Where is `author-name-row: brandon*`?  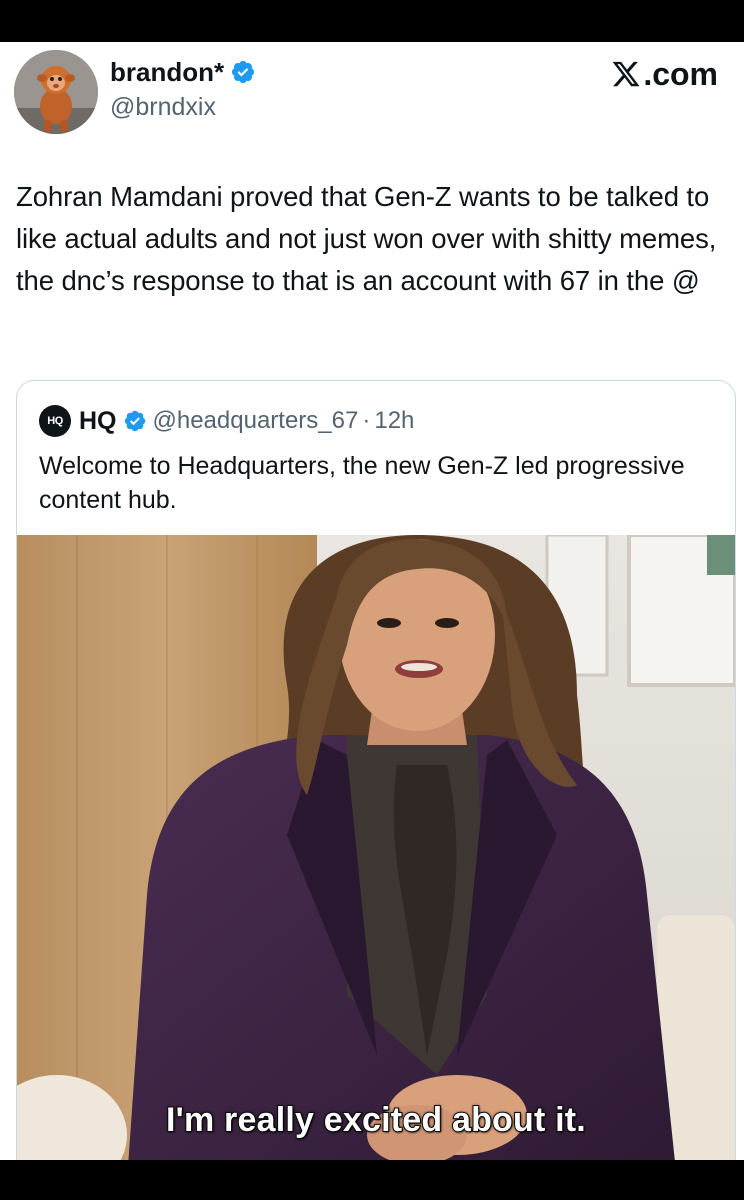 author-name-row: brandon* is located at coordinates (183, 72).